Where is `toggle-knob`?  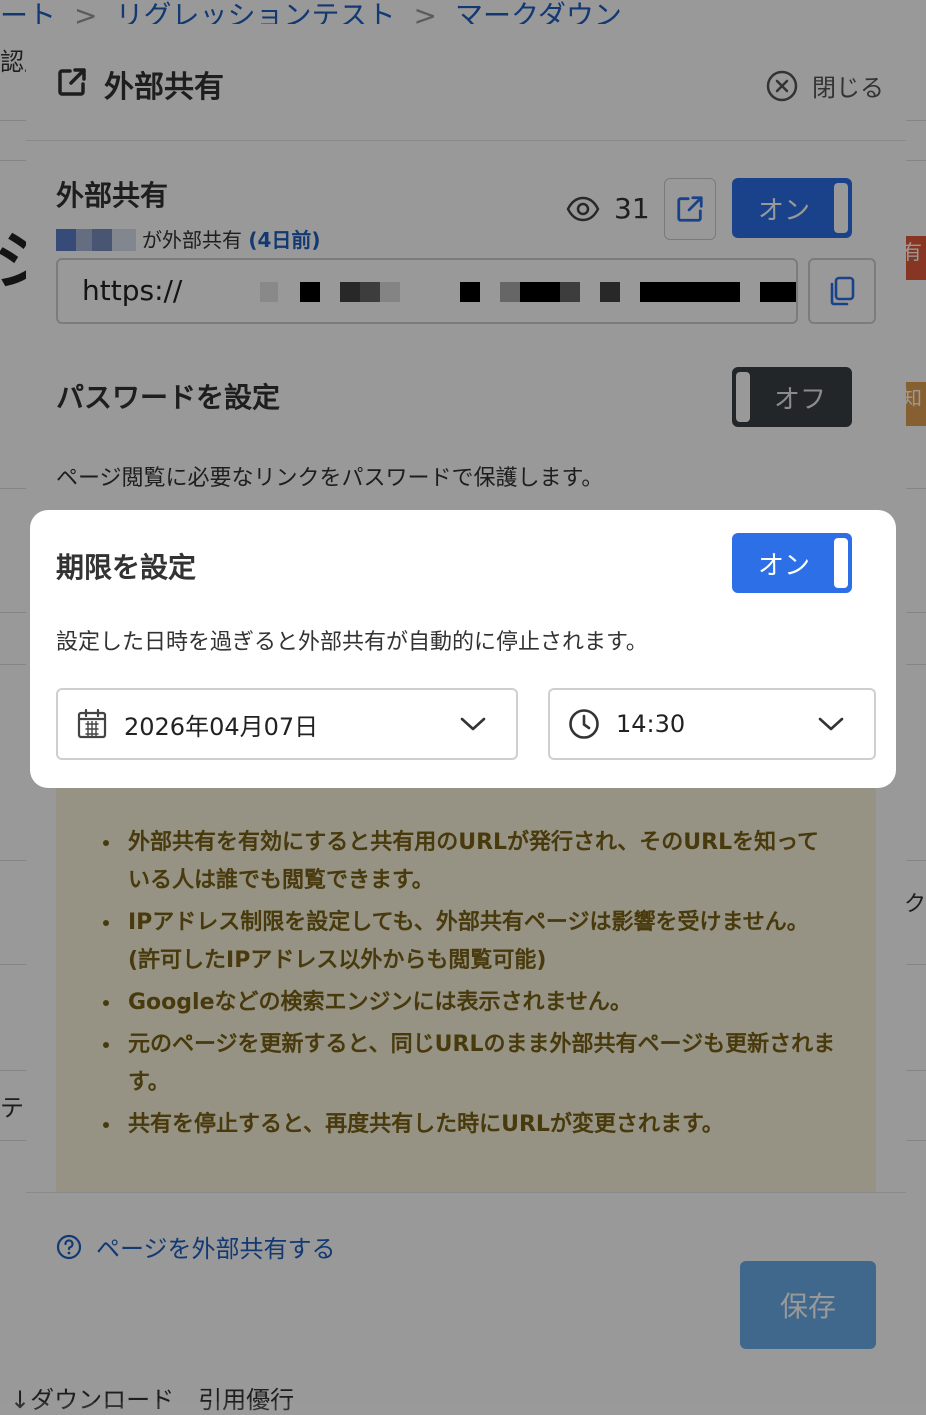 toggle-knob is located at coordinates (841, 563).